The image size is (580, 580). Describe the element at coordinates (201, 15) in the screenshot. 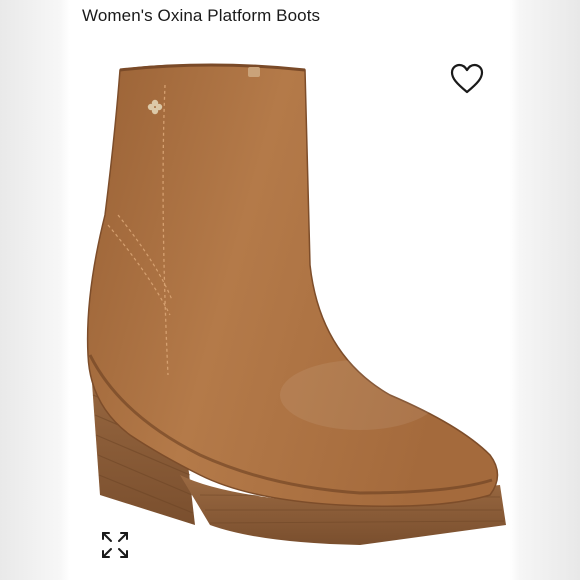

I see `product-title: Women's Oxina Platform Boots` at that location.